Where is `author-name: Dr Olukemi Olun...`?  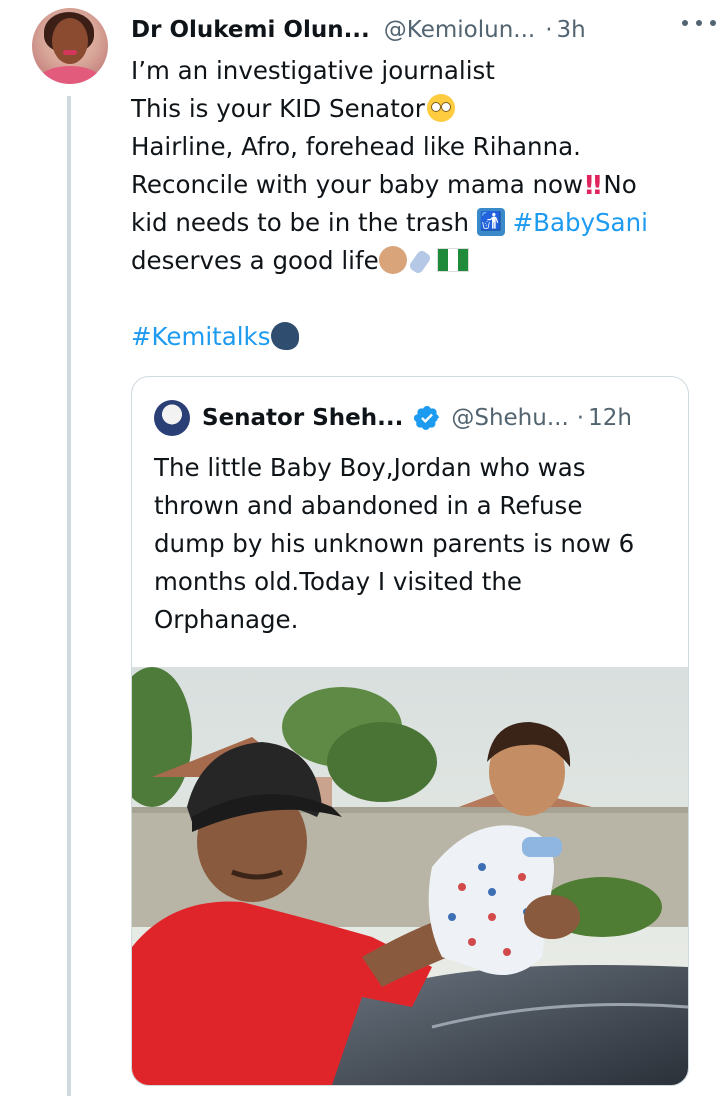 author-name: Dr Olukemi Olun... is located at coordinates (250, 30).